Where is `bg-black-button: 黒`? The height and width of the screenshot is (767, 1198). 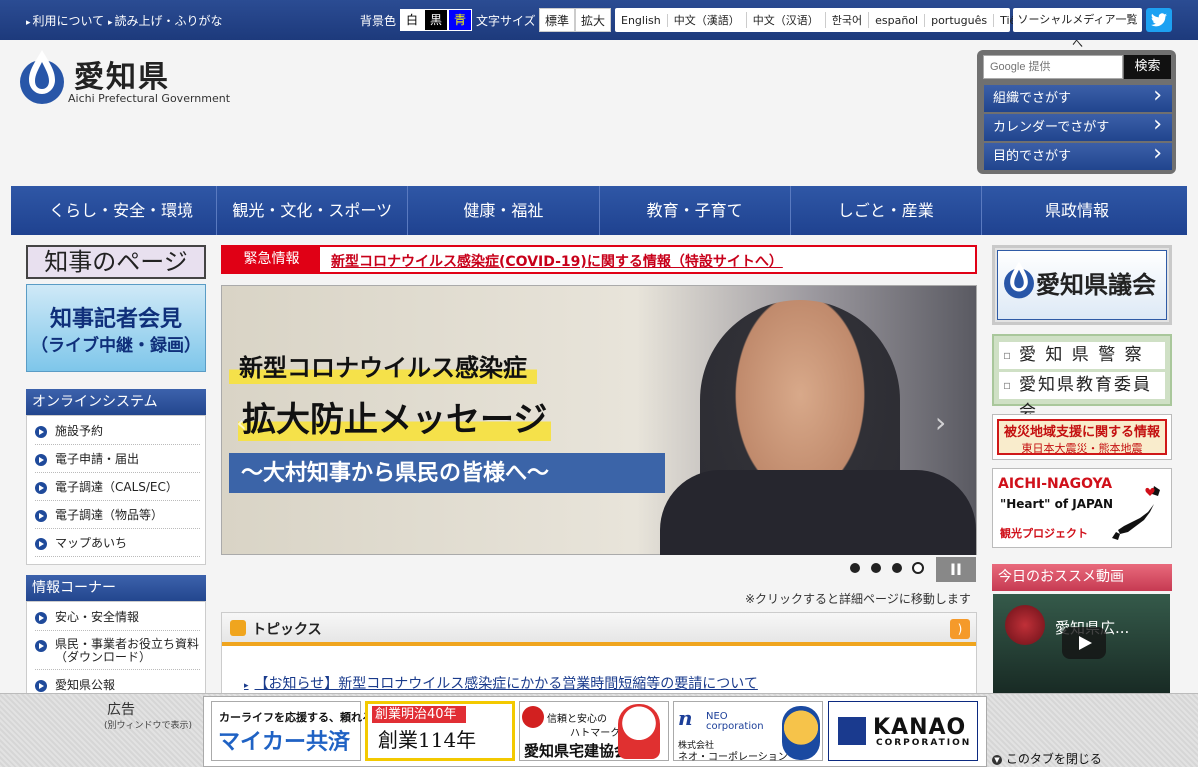 bg-black-button: 黒 is located at coordinates (436, 20).